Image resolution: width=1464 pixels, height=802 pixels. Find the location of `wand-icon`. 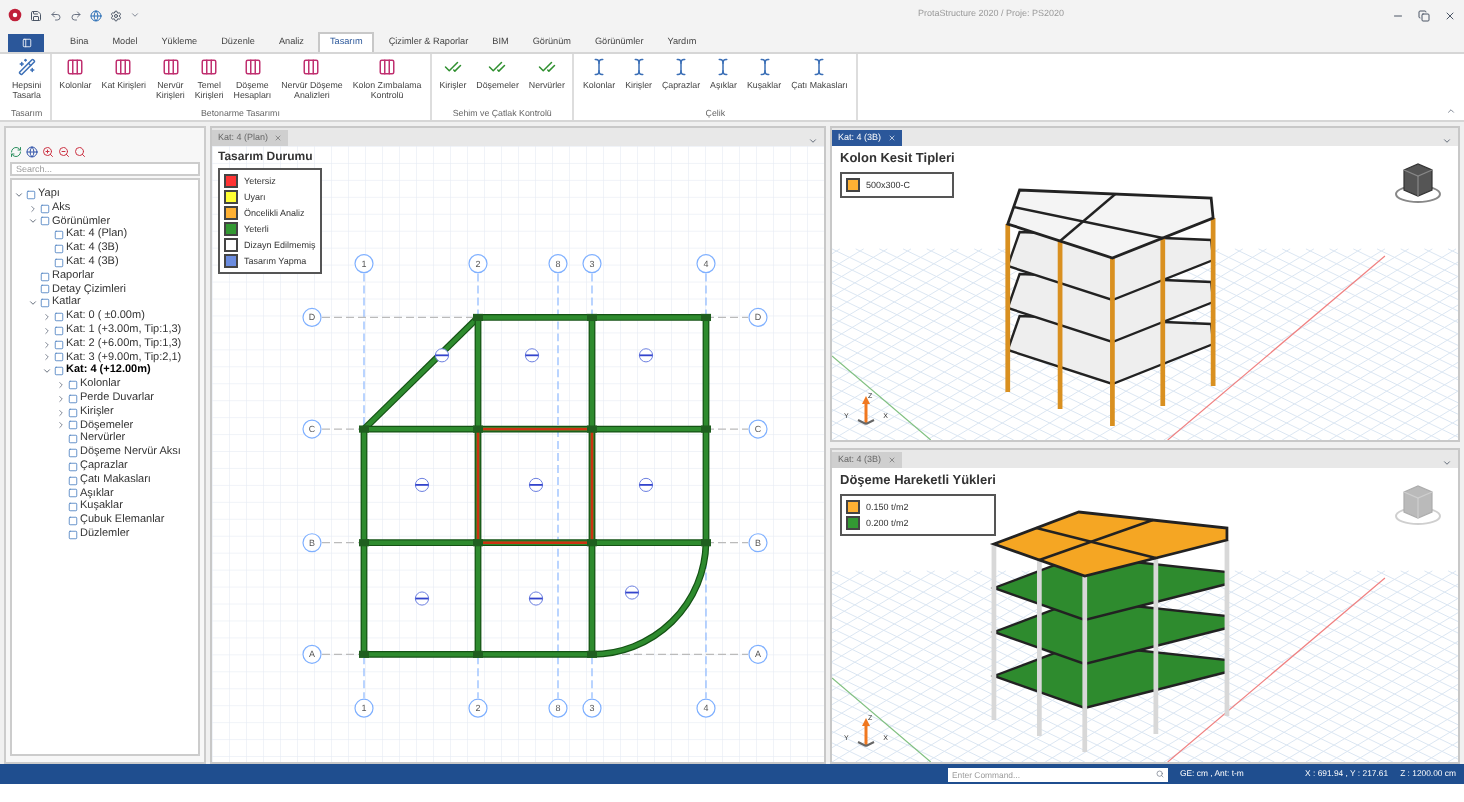

wand-icon is located at coordinates (26, 67).